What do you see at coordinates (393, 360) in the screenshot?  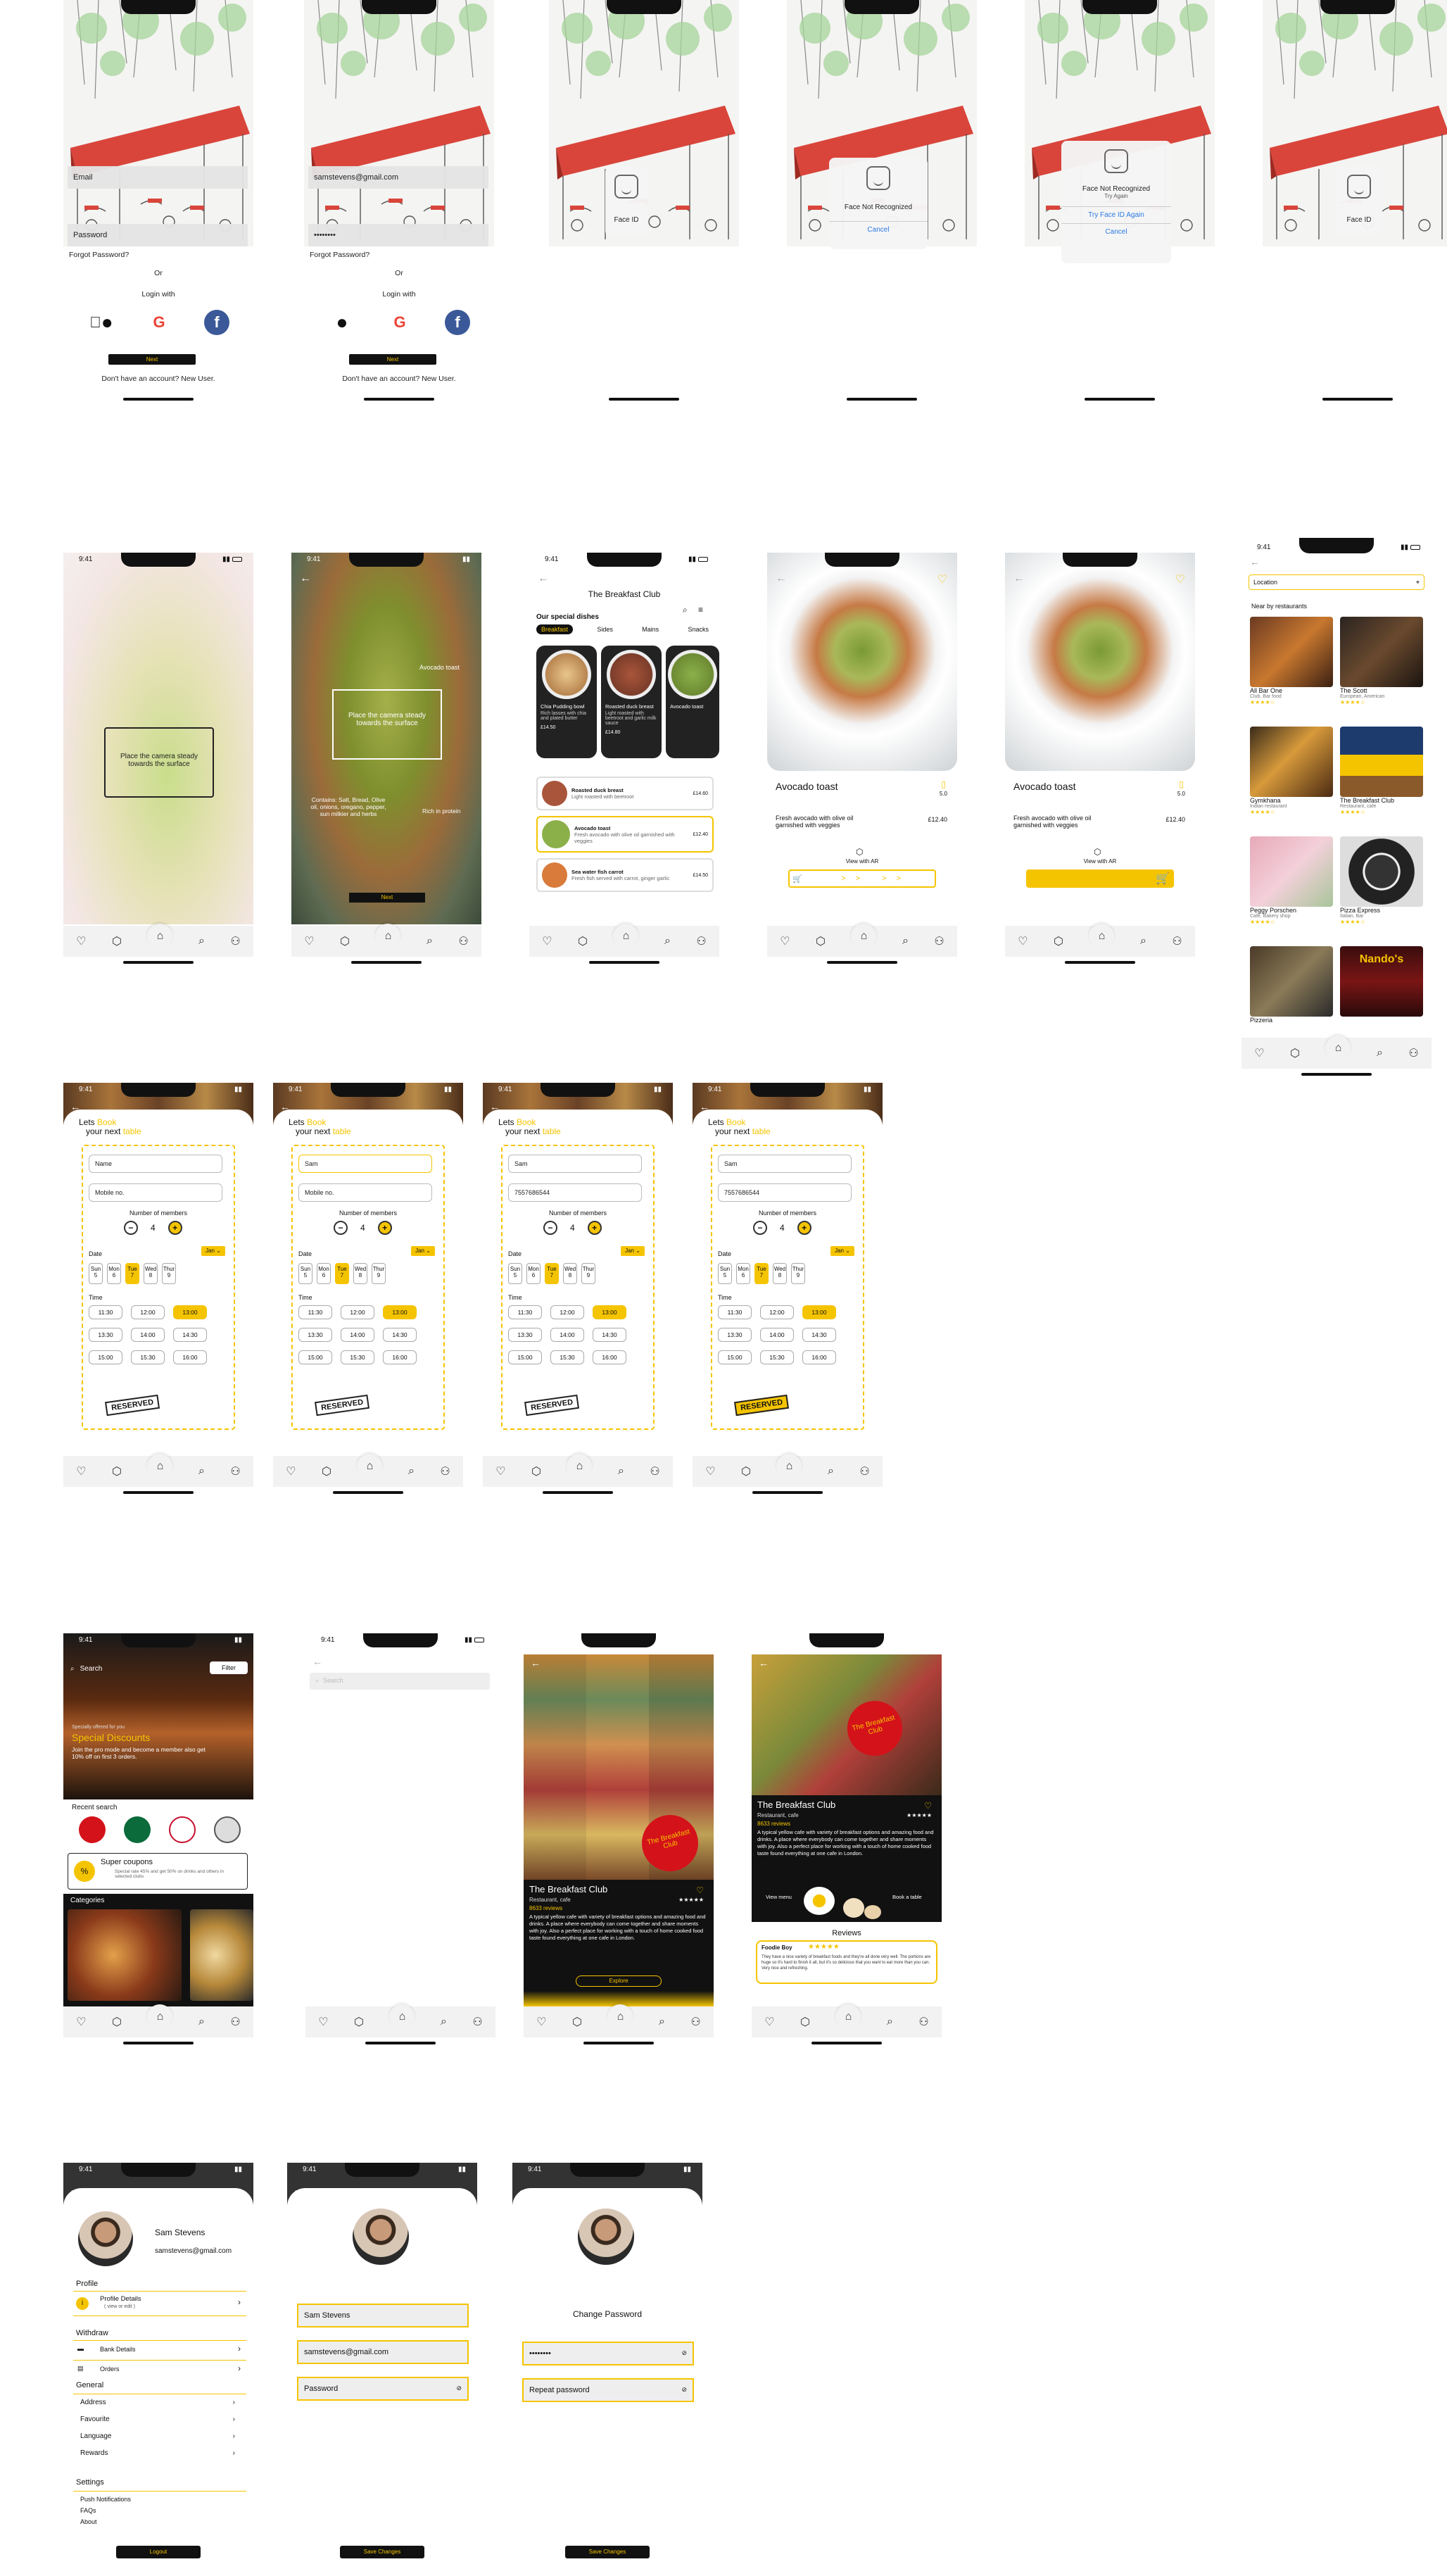 I see `next-button: Next` at bounding box center [393, 360].